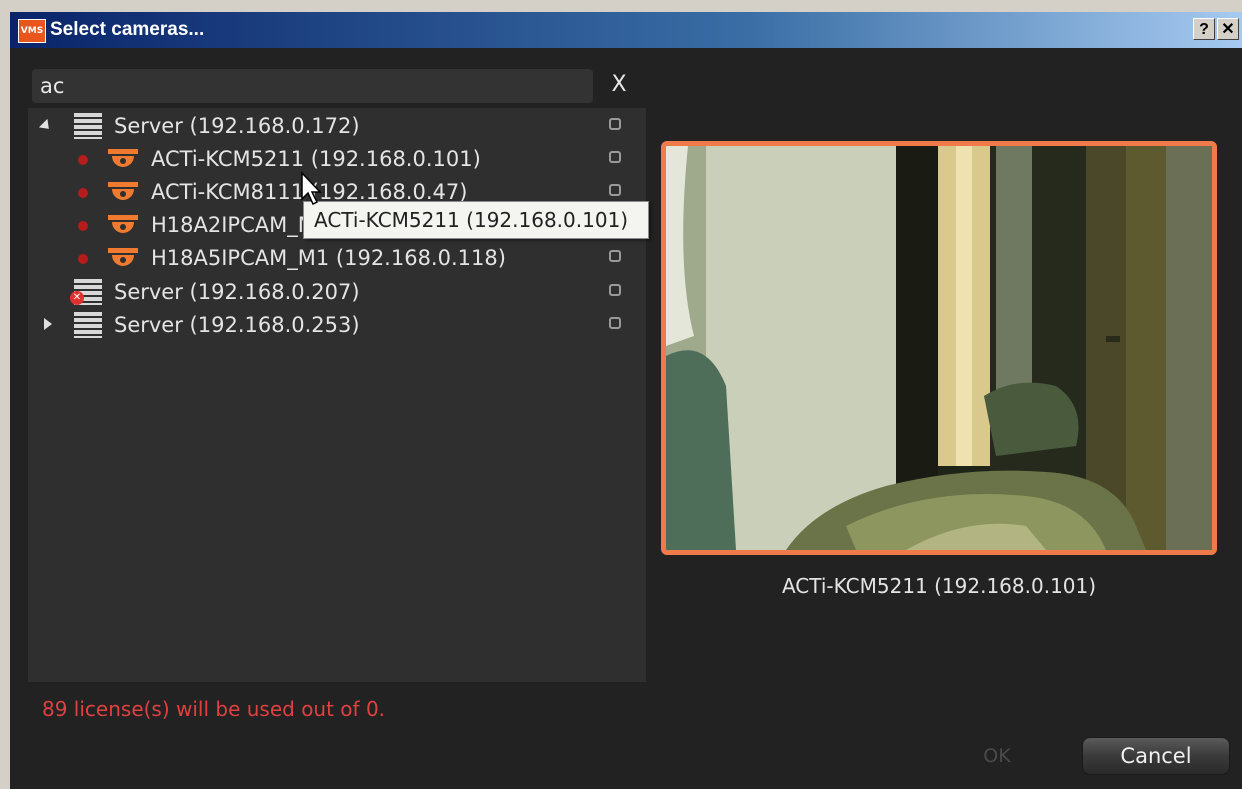  I want to click on server-label: Server (192.168.0.207), so click(237, 292).